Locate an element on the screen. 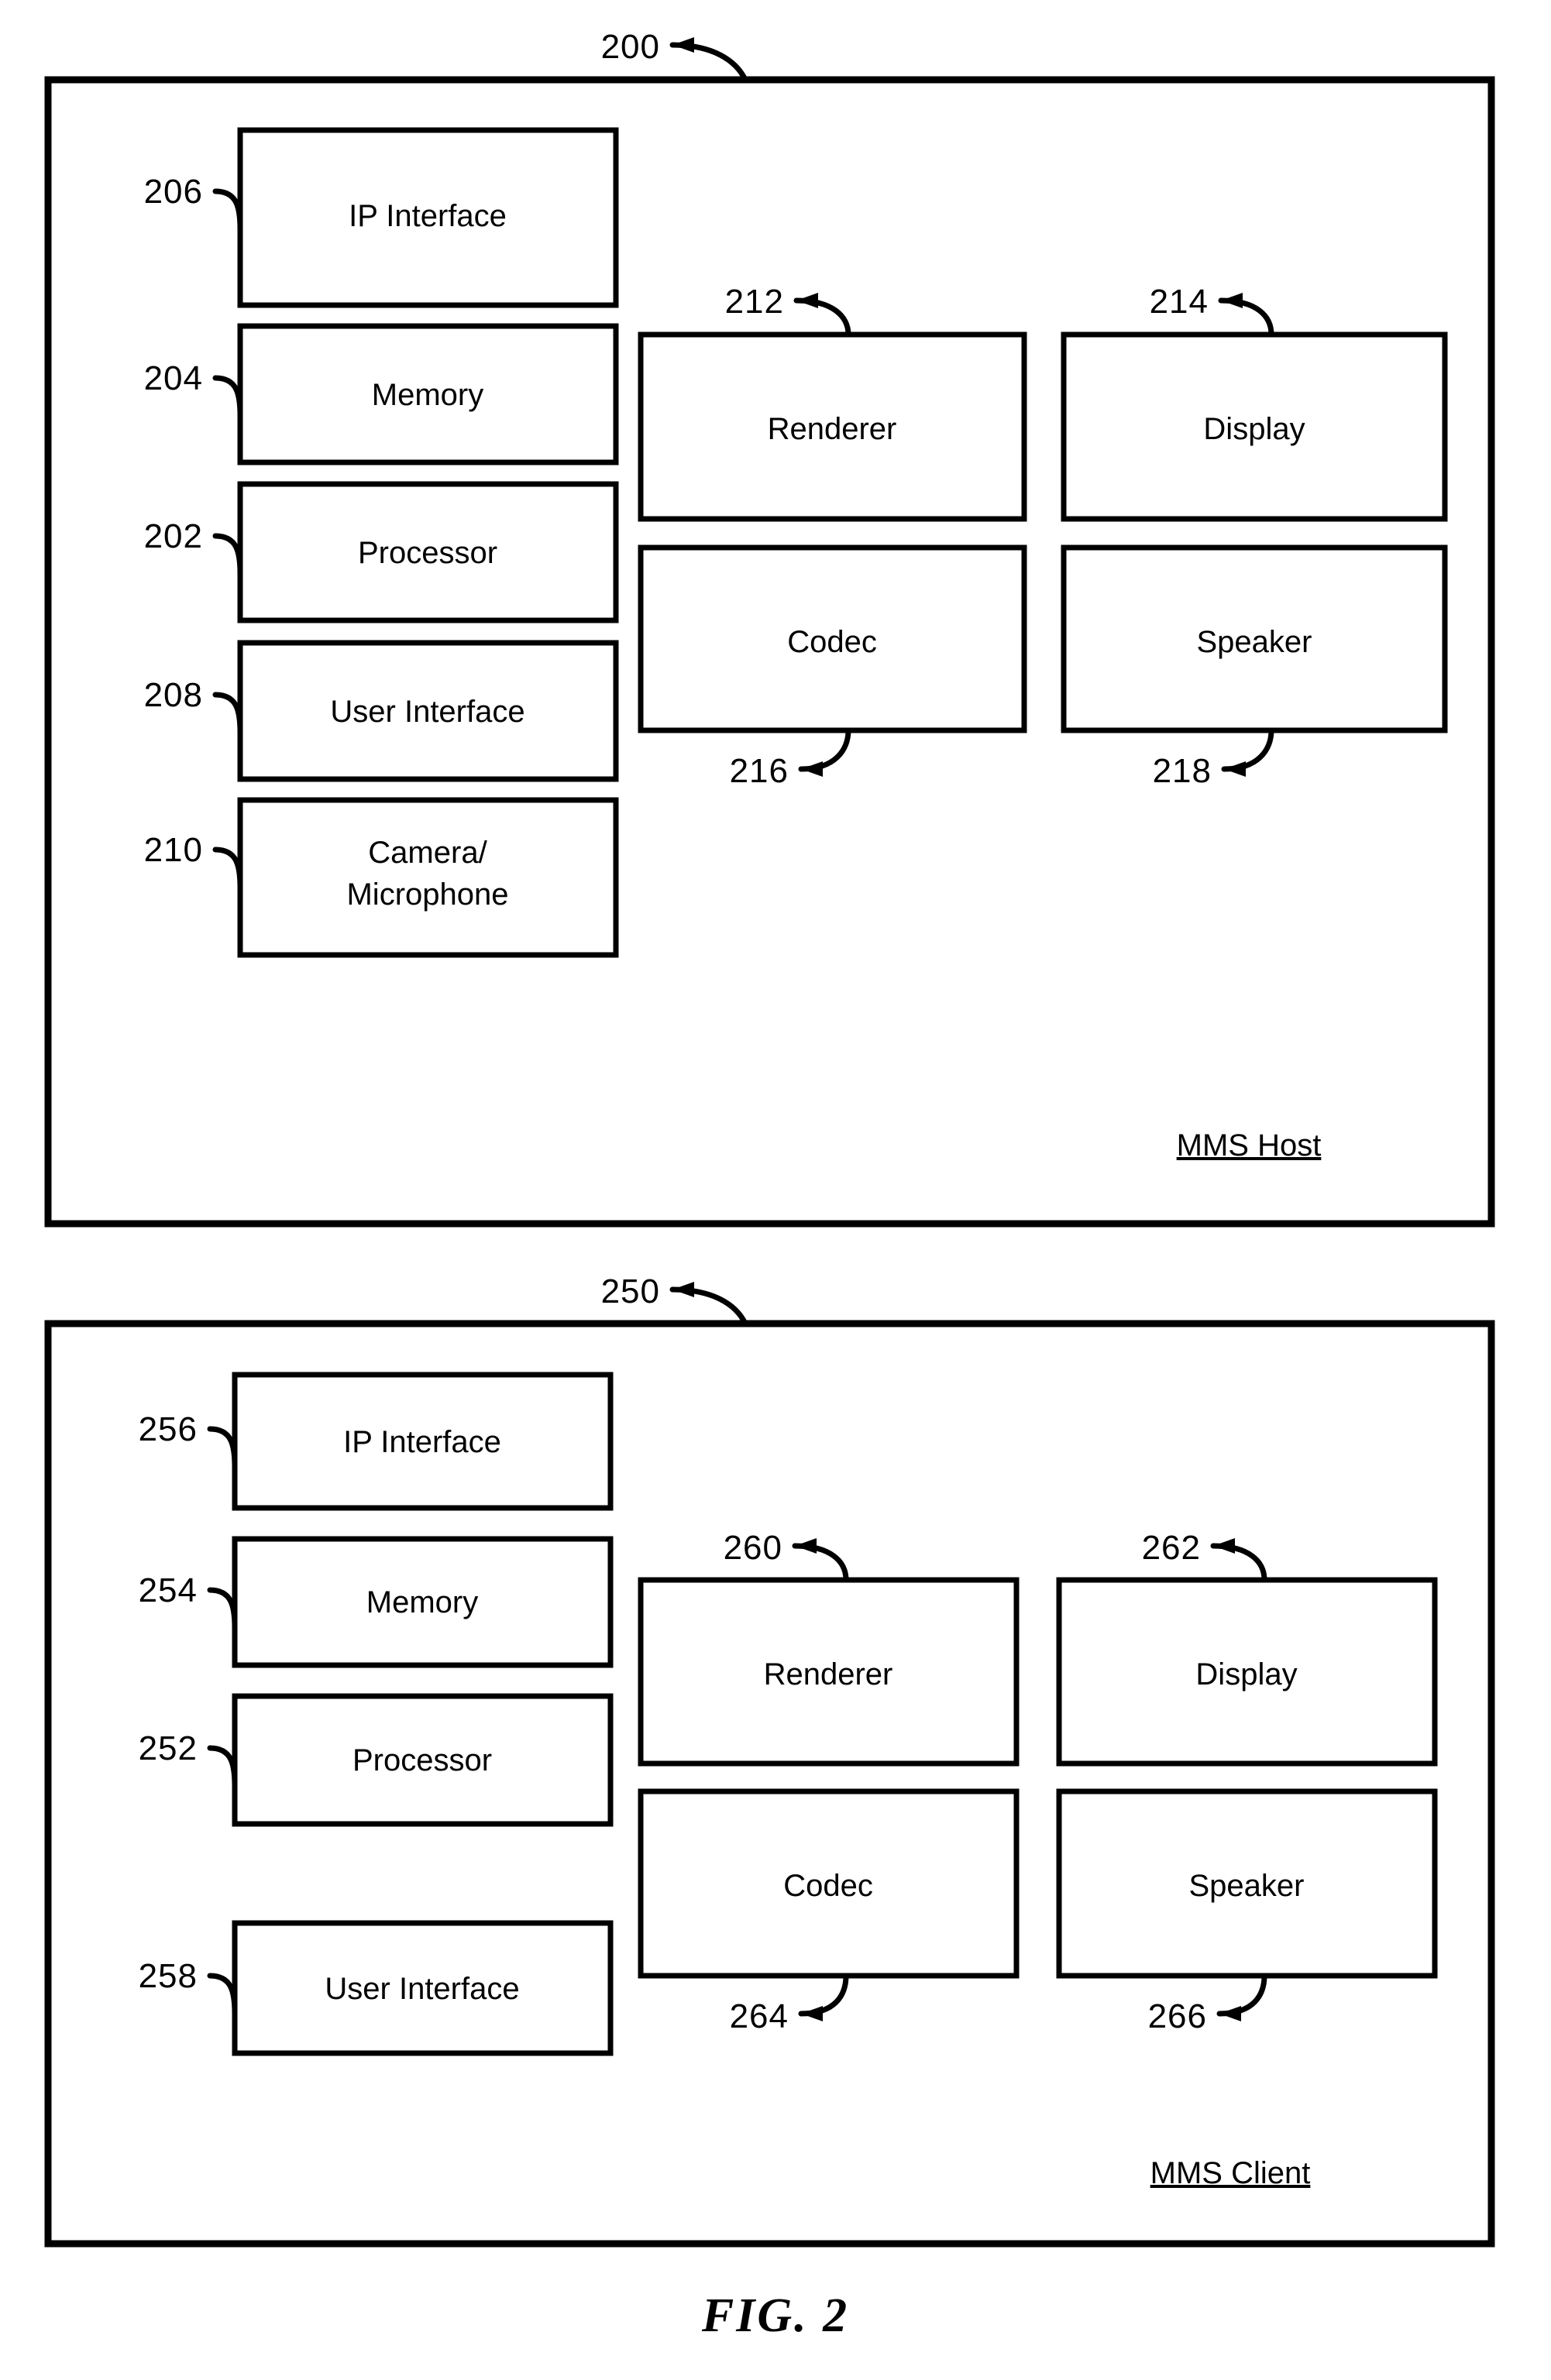 The height and width of the screenshot is (2380, 1551). ref-250-leader-arrow is located at coordinates (683, 1289).